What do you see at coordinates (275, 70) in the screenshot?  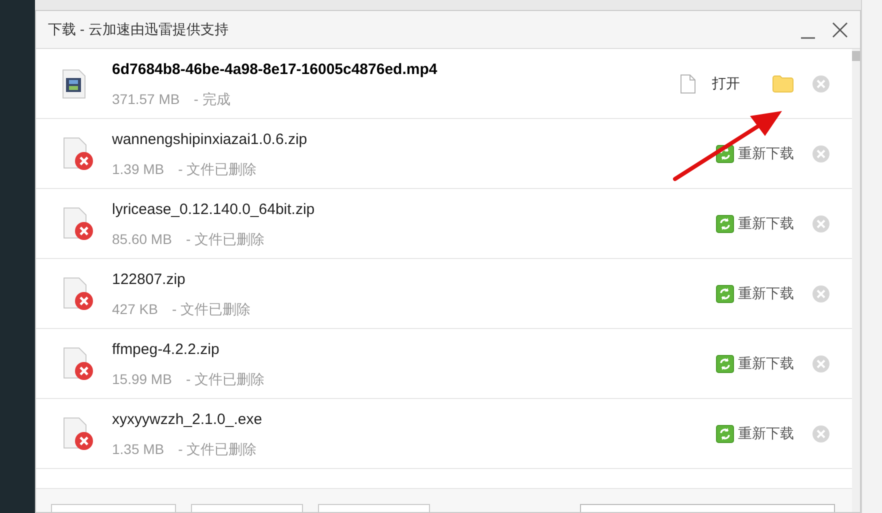 I see `file-name: 6d7684b8-46be-4a98-8e17-16005c4876ed.mp4` at bounding box center [275, 70].